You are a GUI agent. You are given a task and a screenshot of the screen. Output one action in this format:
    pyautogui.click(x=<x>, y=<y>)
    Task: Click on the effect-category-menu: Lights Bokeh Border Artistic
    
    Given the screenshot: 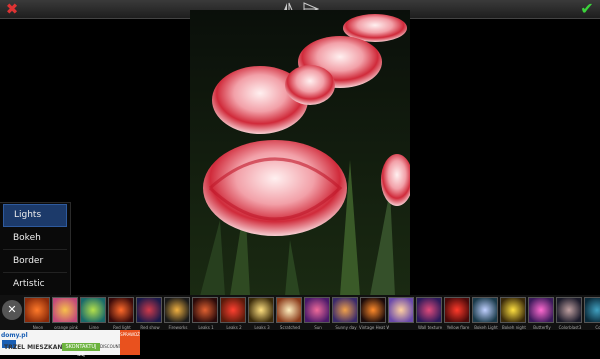 What is the action you would take?
    pyautogui.click(x=35, y=249)
    